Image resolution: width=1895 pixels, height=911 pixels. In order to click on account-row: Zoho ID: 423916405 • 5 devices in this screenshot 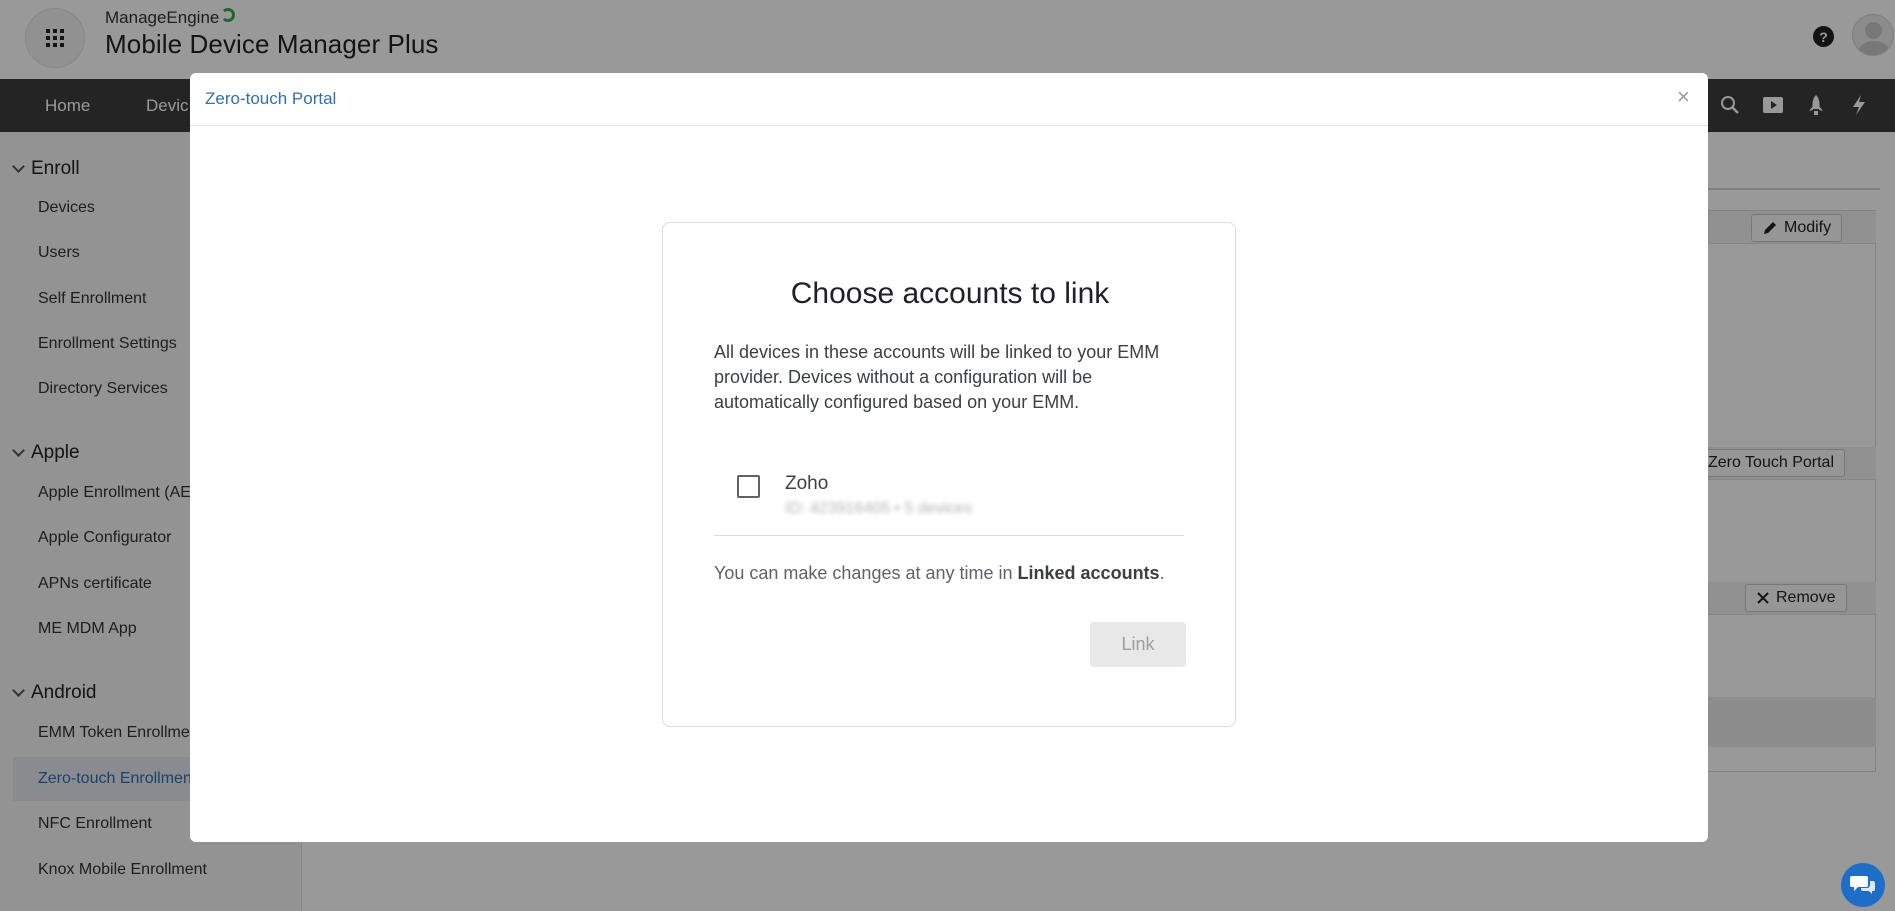, I will do `click(949, 497)`.